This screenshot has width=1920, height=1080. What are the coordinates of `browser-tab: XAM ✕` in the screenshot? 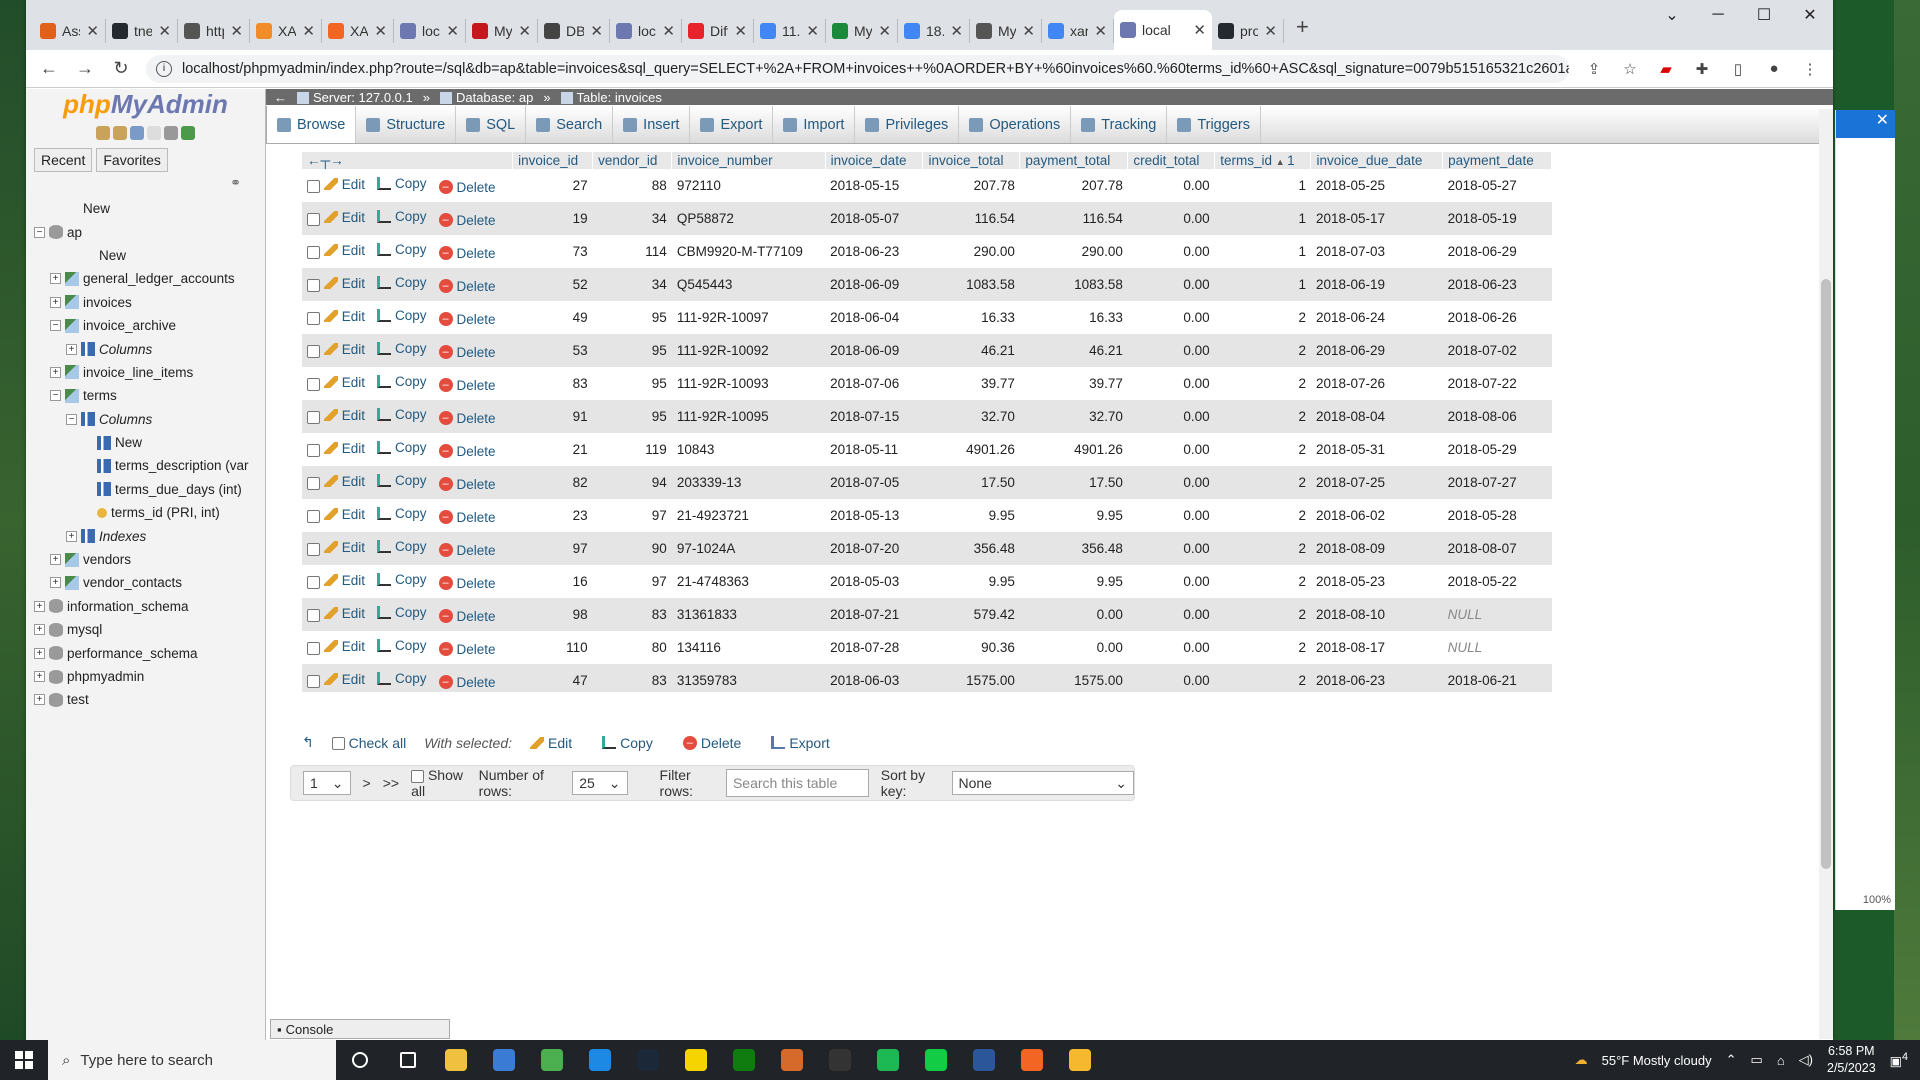 It's located at (358, 31).